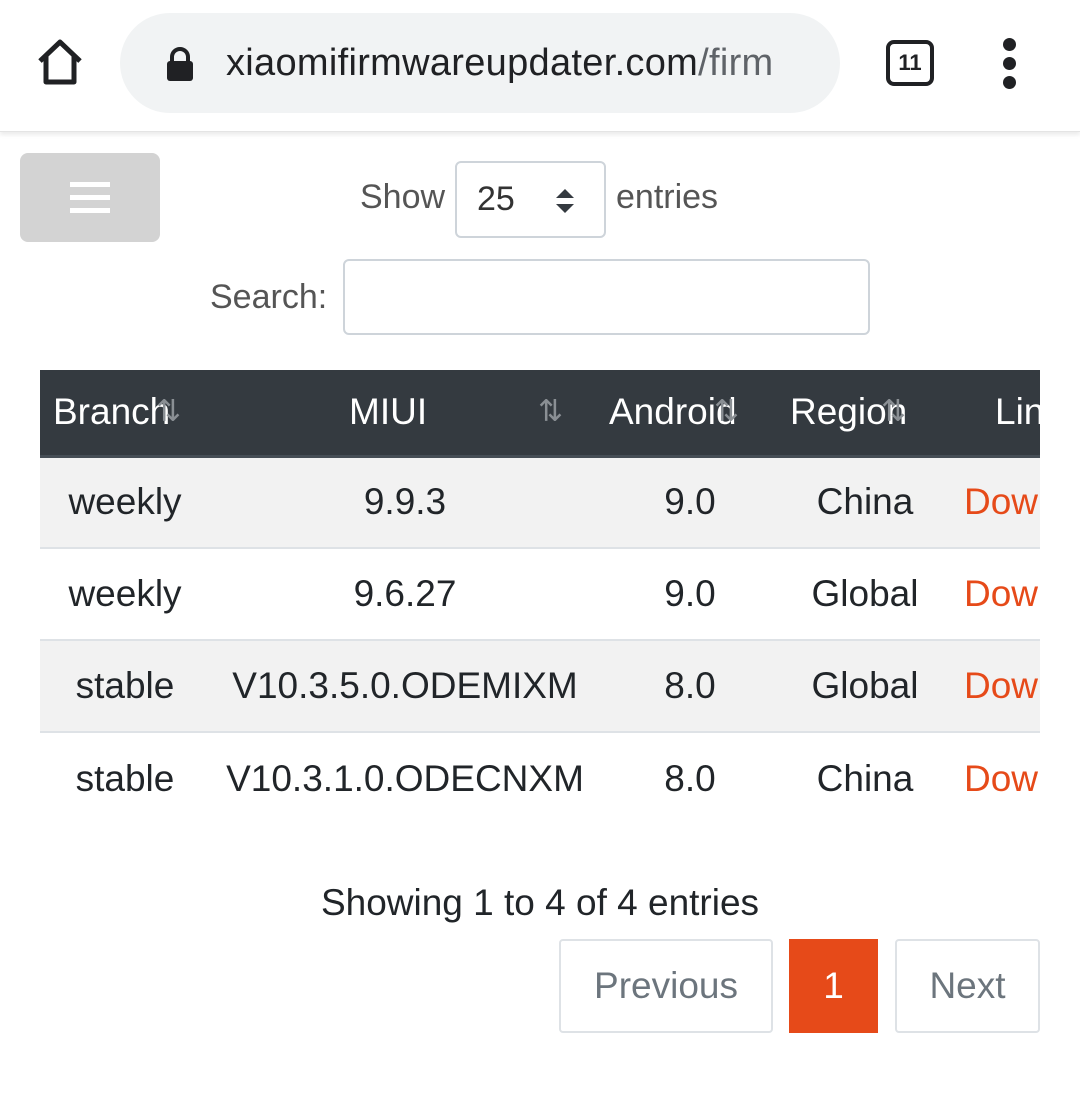  I want to click on select-caret-icon, so click(565, 201).